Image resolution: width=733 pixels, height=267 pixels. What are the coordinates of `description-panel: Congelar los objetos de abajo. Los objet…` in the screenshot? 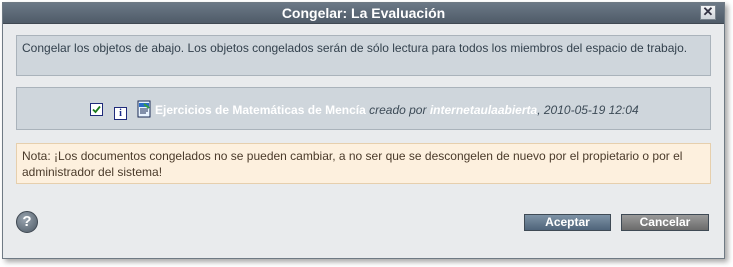 It's located at (363, 55).